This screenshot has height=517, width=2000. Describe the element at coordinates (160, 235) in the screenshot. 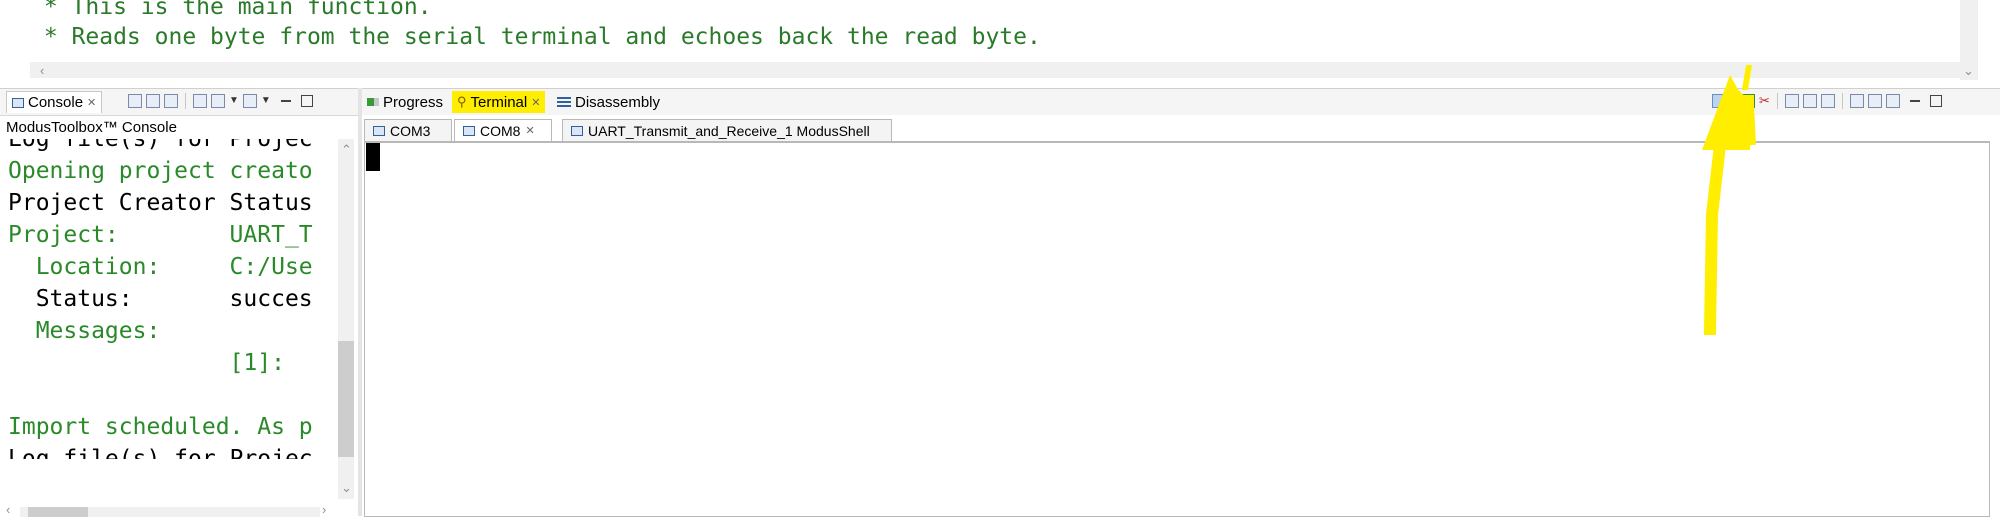

I see `console-line: Project: UART_T` at that location.